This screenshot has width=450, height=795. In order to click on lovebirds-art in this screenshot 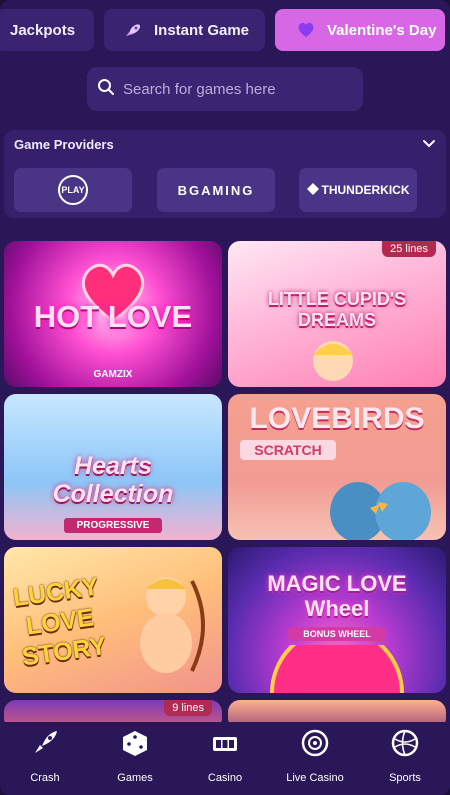, I will do `click(380, 511)`.